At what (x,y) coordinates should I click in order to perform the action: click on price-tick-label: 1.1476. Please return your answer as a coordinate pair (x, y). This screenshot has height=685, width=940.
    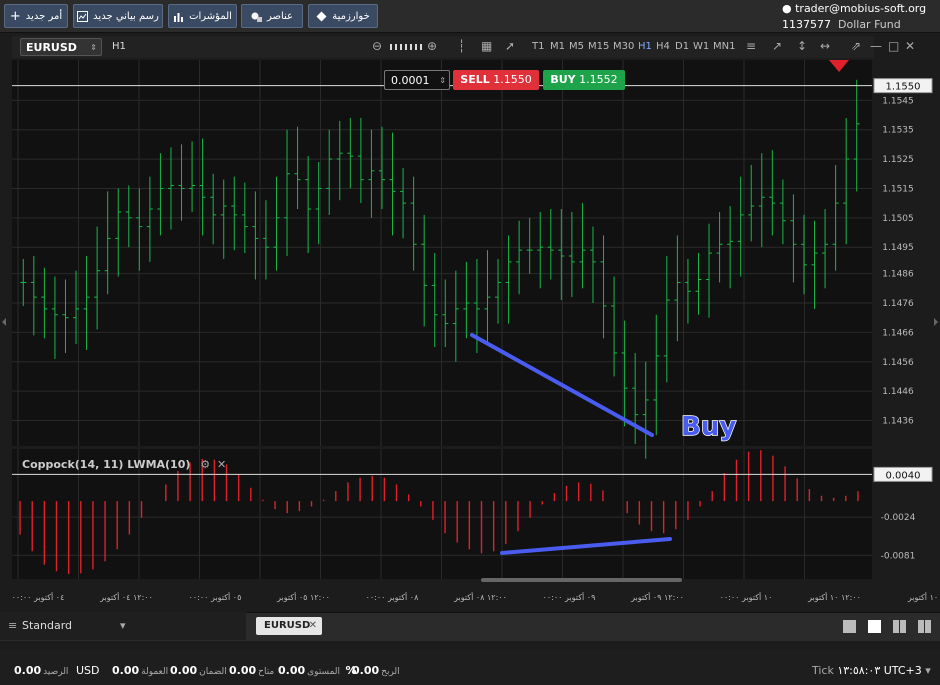
    Looking at the image, I should click on (898, 304).